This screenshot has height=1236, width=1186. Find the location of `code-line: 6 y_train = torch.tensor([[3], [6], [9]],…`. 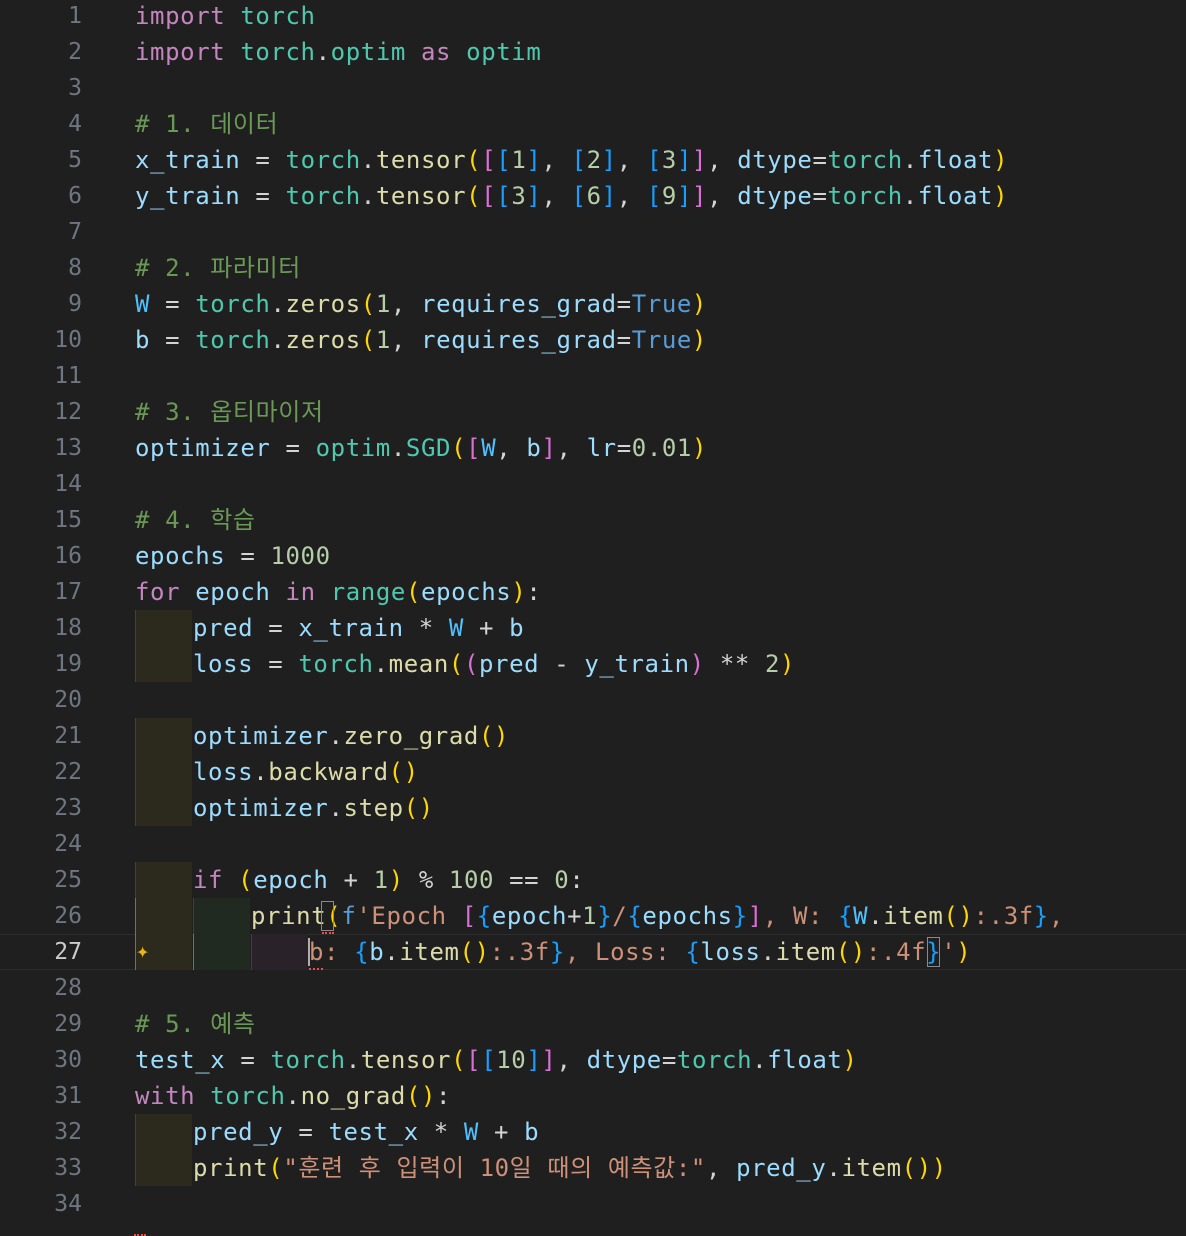

code-line: 6 y_train = torch.tensor([[3], [6], [9]],… is located at coordinates (593, 196).